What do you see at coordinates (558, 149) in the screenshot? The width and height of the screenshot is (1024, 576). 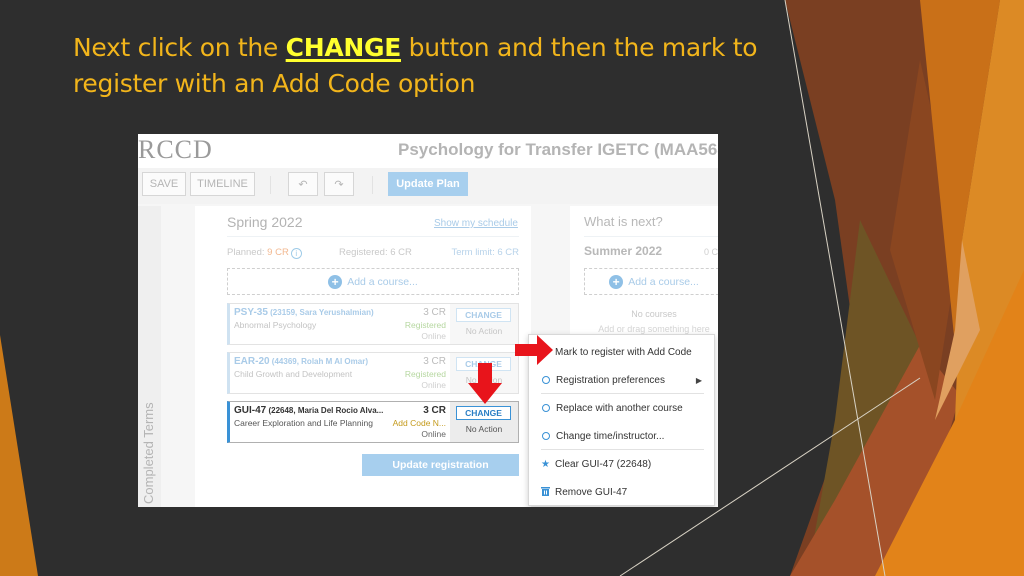 I see `plan-title: Psychology for Transfer IGETC (MAA568` at bounding box center [558, 149].